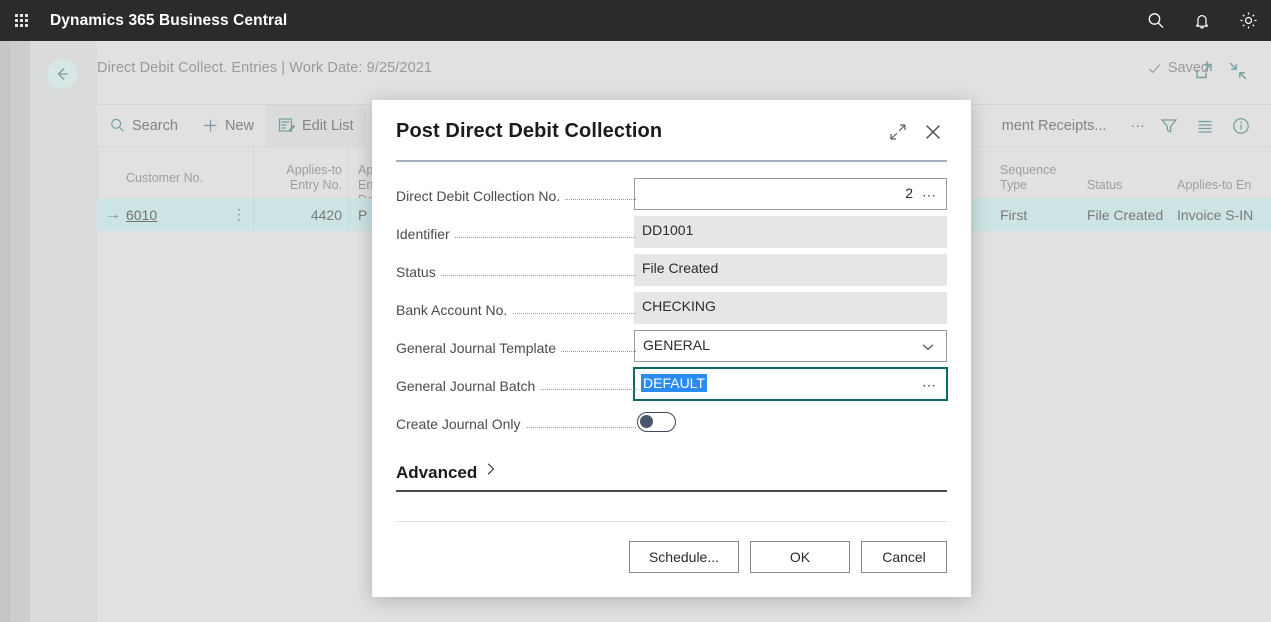 Image resolution: width=1271 pixels, height=622 pixels. What do you see at coordinates (676, 345) in the screenshot?
I see `input-value-general-journal-template: GENERAL` at bounding box center [676, 345].